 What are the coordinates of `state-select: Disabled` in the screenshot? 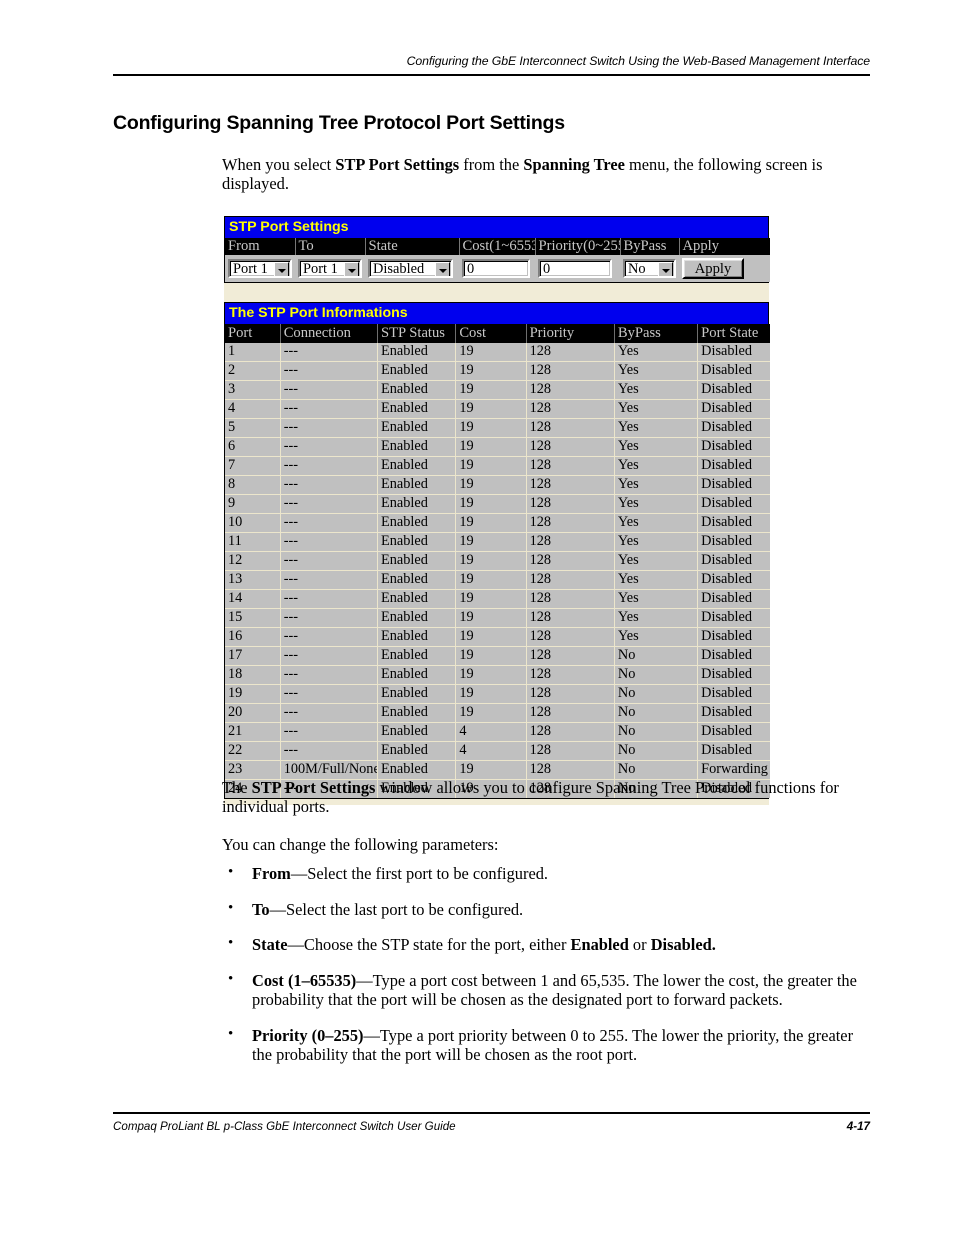 It's located at (410, 268).